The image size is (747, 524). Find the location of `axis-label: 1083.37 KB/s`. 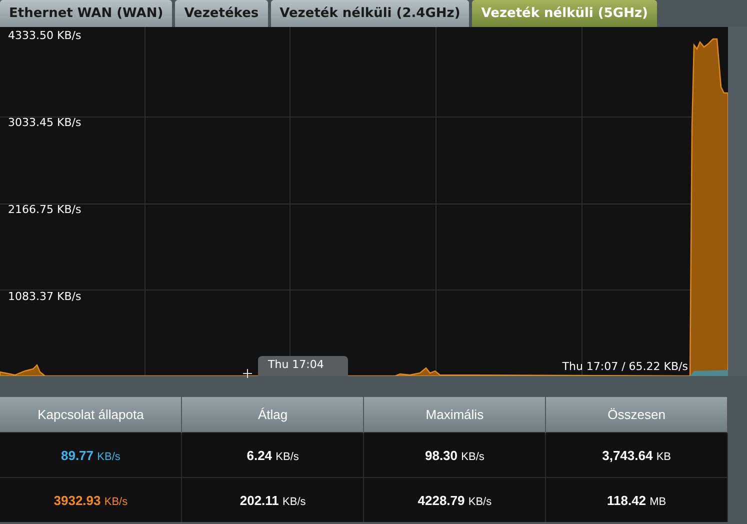

axis-label: 1083.37 KB/s is located at coordinates (45, 296).